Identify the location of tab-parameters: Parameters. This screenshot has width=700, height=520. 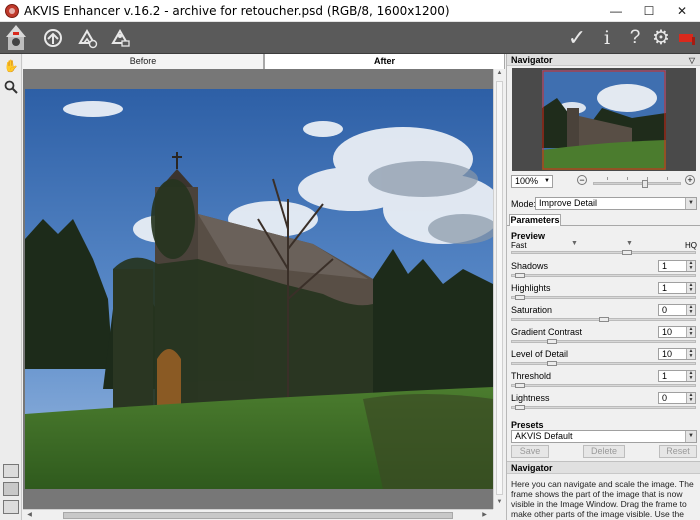
(535, 220).